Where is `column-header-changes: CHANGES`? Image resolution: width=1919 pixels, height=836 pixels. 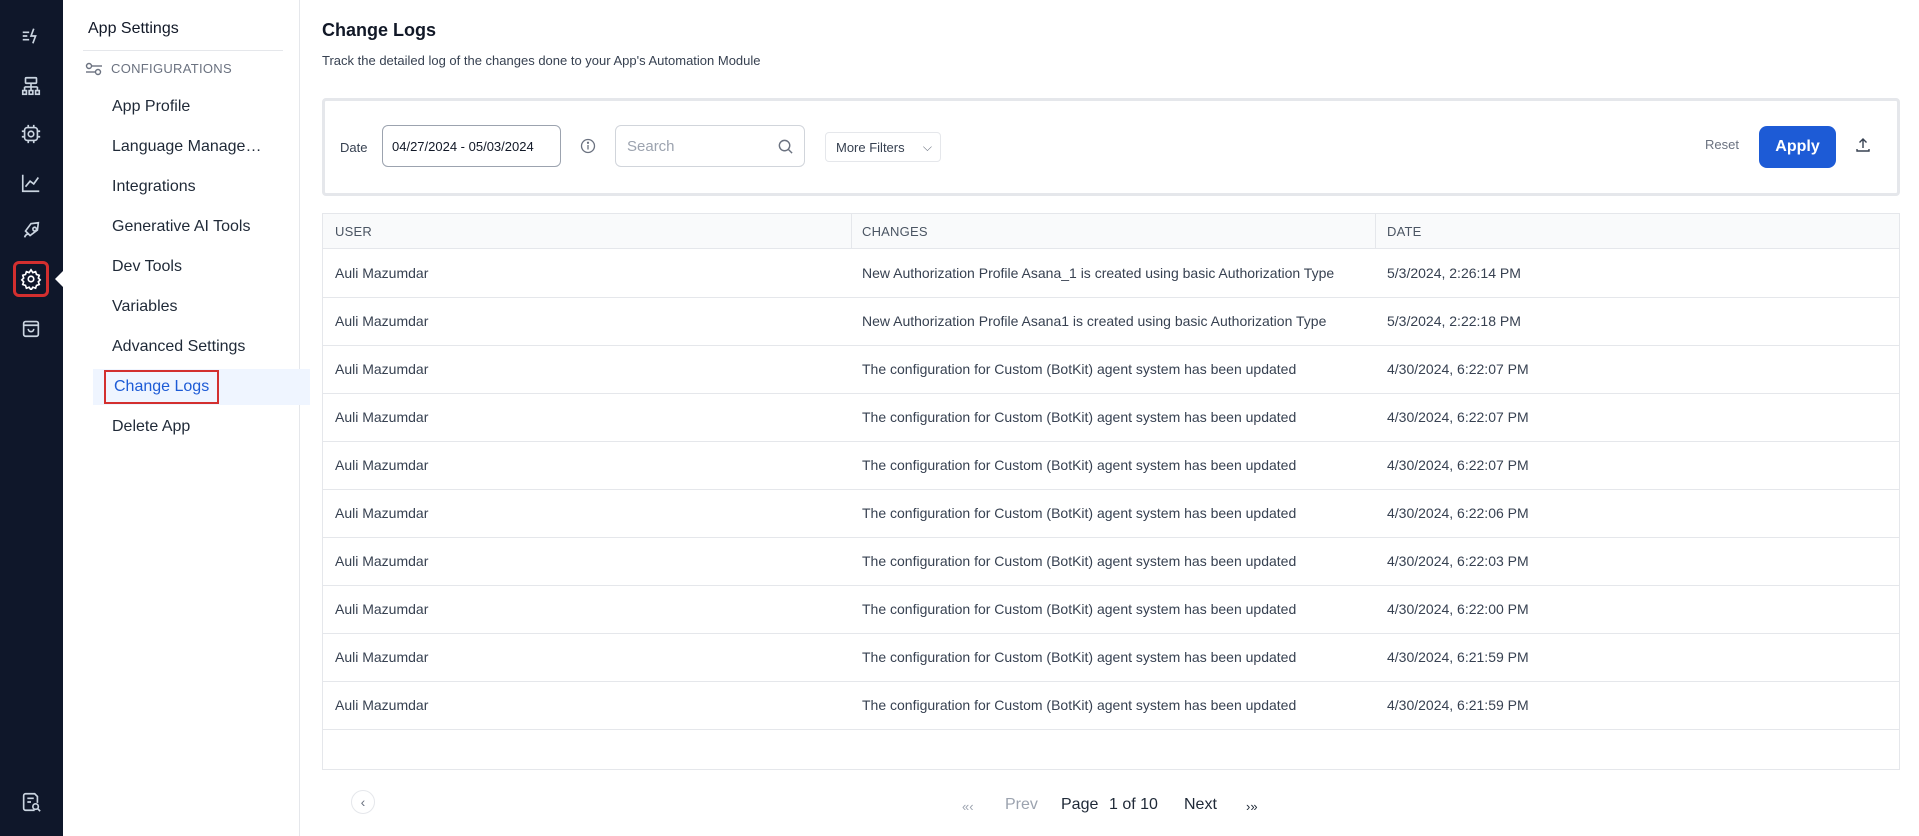
column-header-changes: CHANGES is located at coordinates (895, 231).